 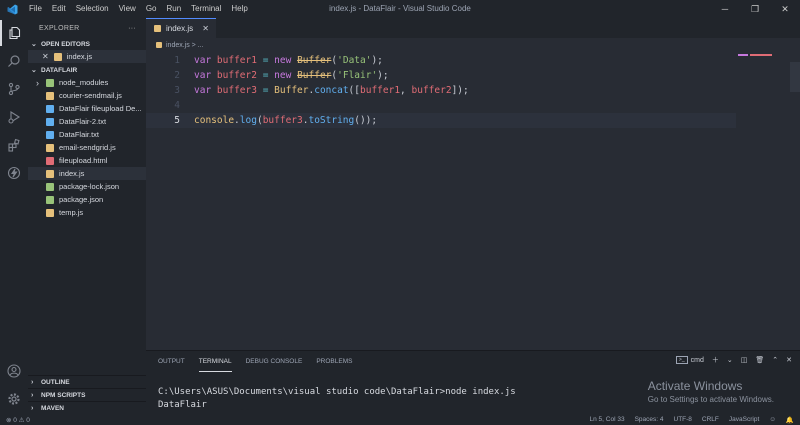 I want to click on search-icon, so click(x=14, y=61).